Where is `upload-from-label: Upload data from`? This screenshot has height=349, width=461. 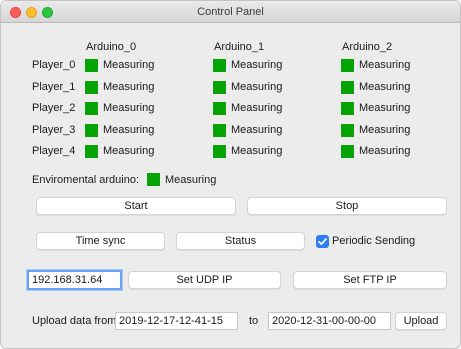
upload-from-label: Upload data from is located at coordinates (74, 321).